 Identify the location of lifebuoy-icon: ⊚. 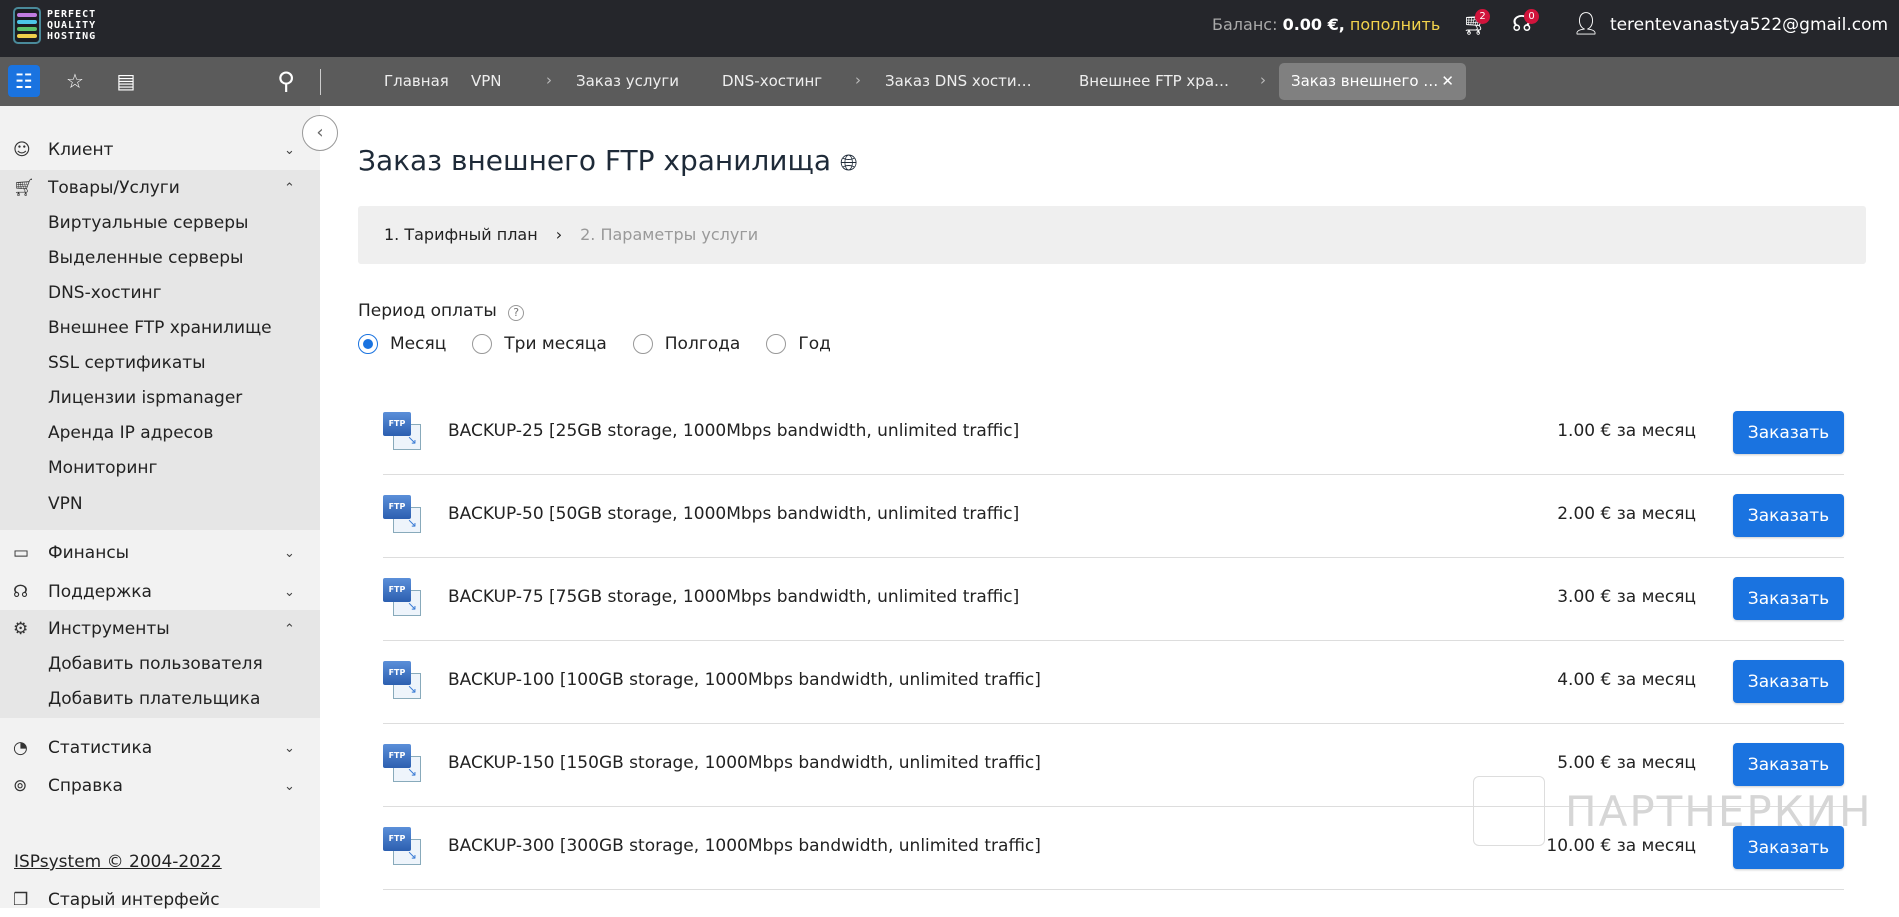
(20, 786).